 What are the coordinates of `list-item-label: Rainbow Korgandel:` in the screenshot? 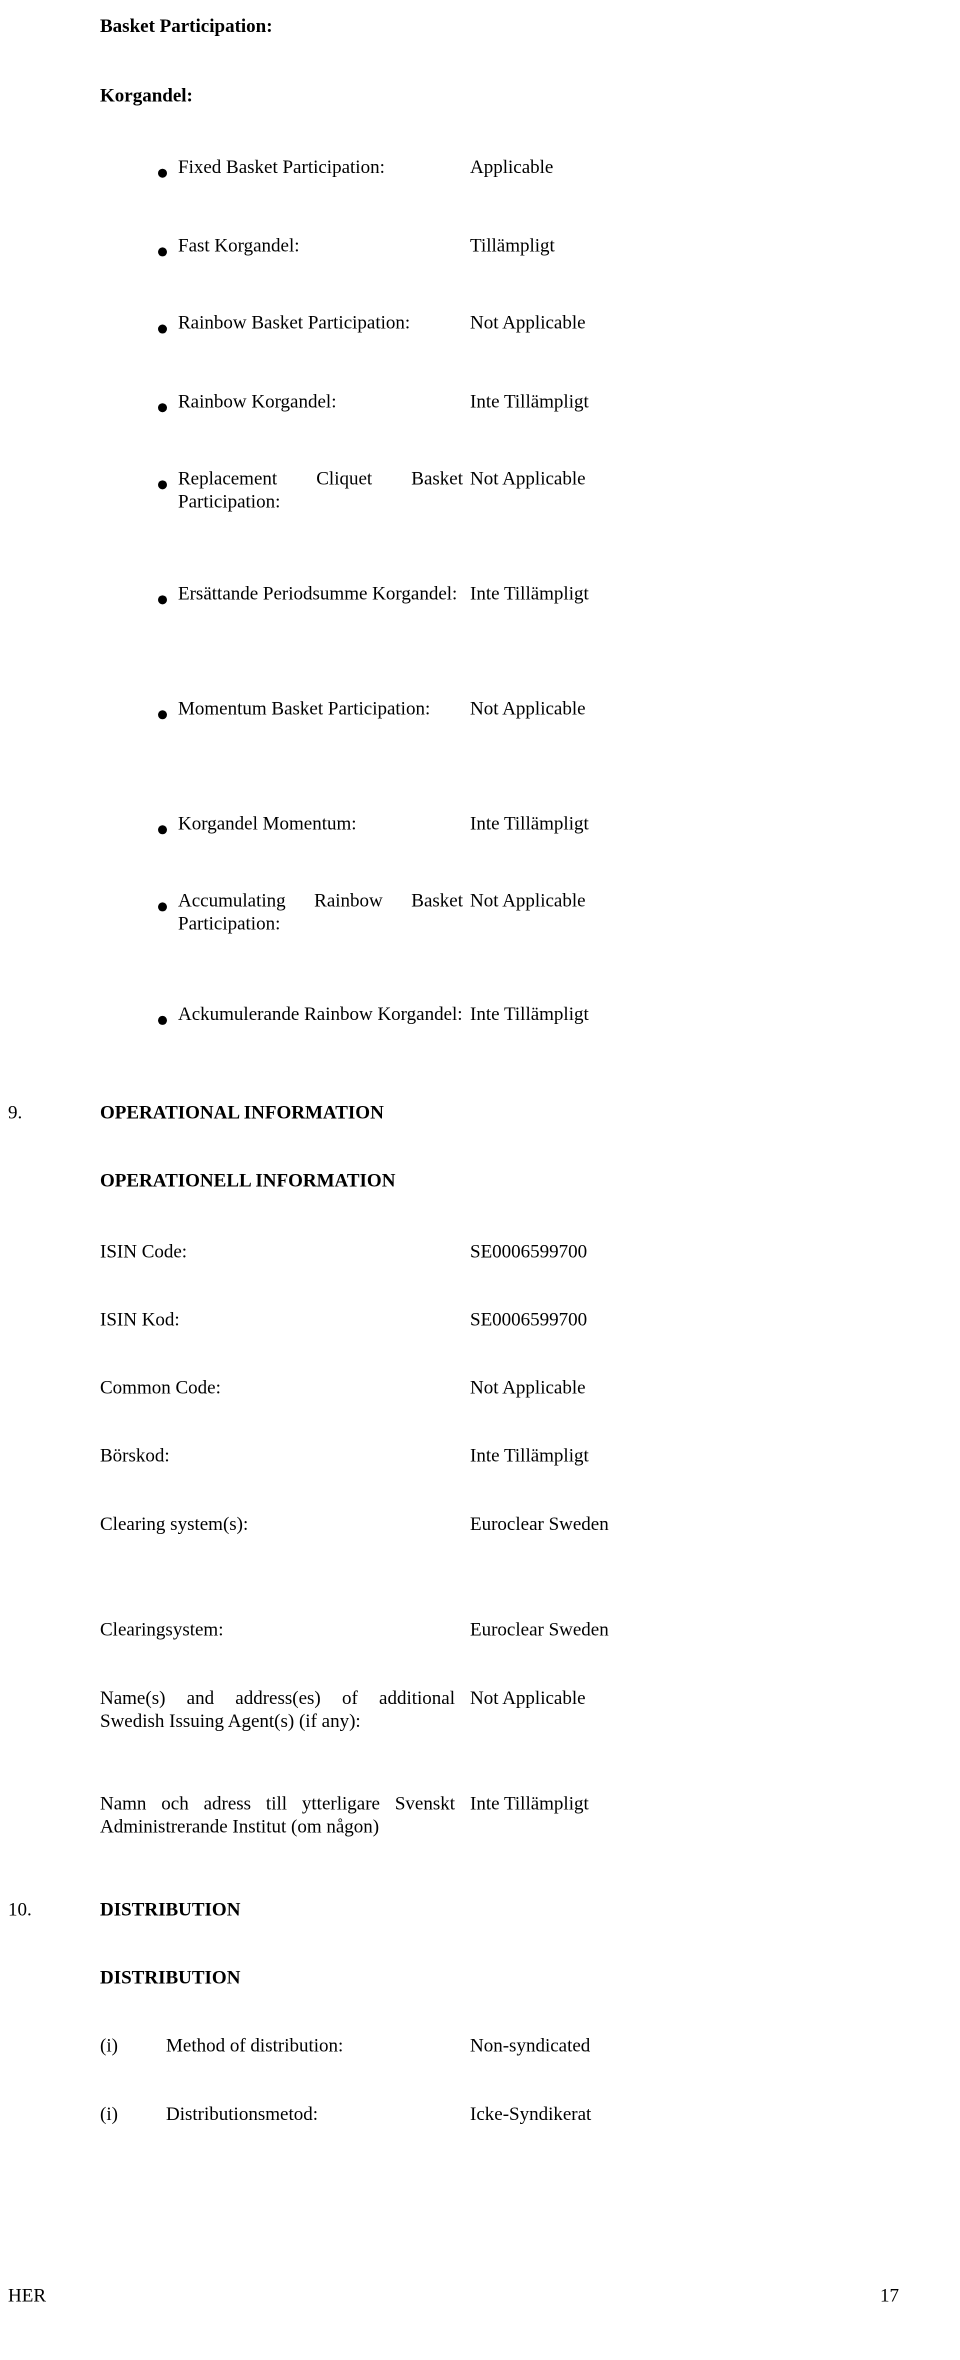 It's located at (257, 402).